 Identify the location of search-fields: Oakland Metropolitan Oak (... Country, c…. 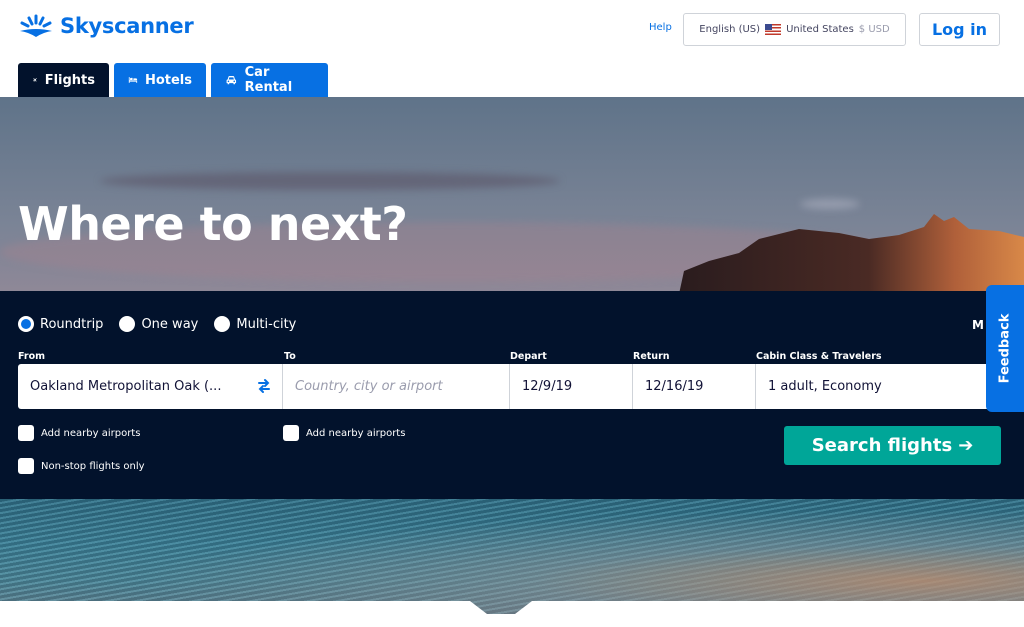
(508, 386).